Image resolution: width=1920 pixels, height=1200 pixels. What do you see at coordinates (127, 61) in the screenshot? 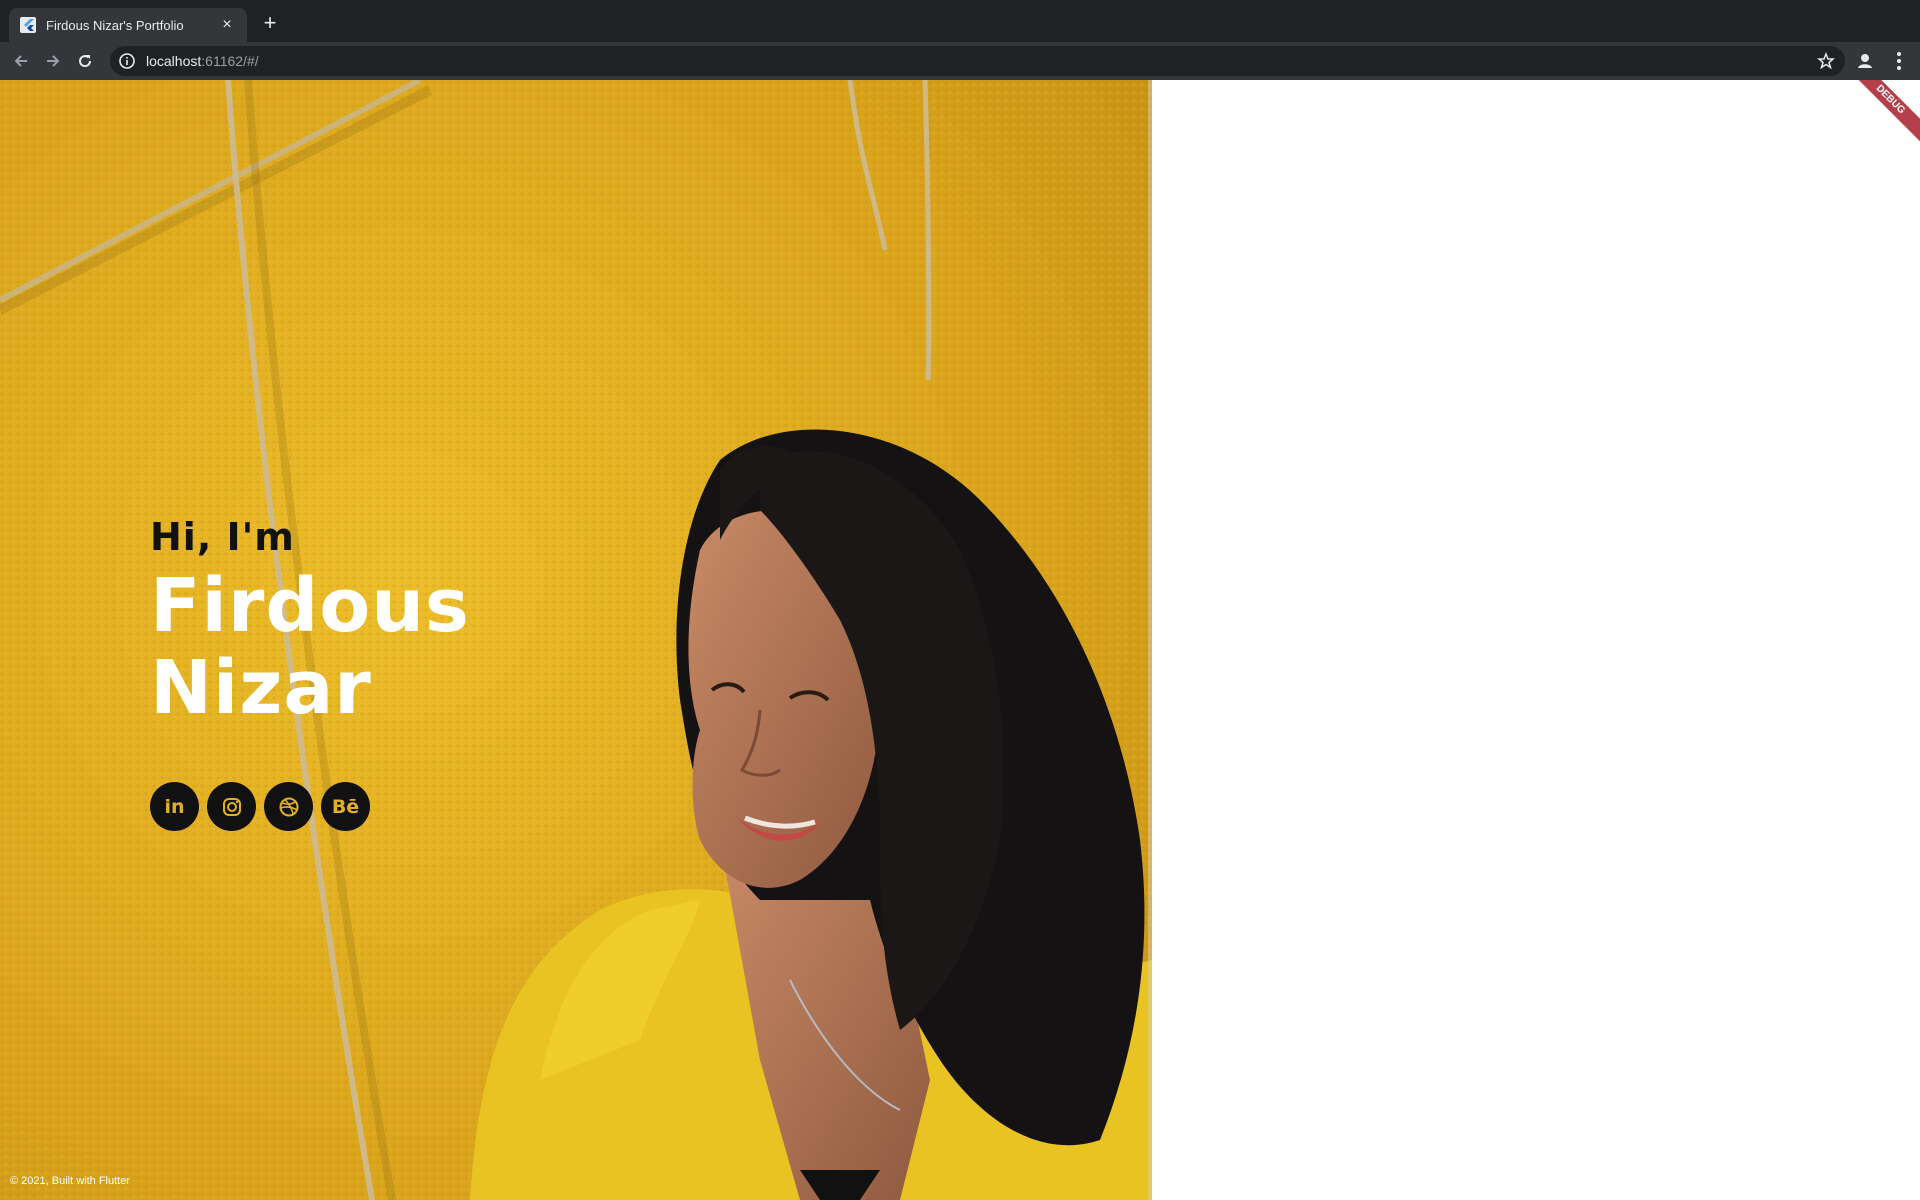
I see `info-icon` at bounding box center [127, 61].